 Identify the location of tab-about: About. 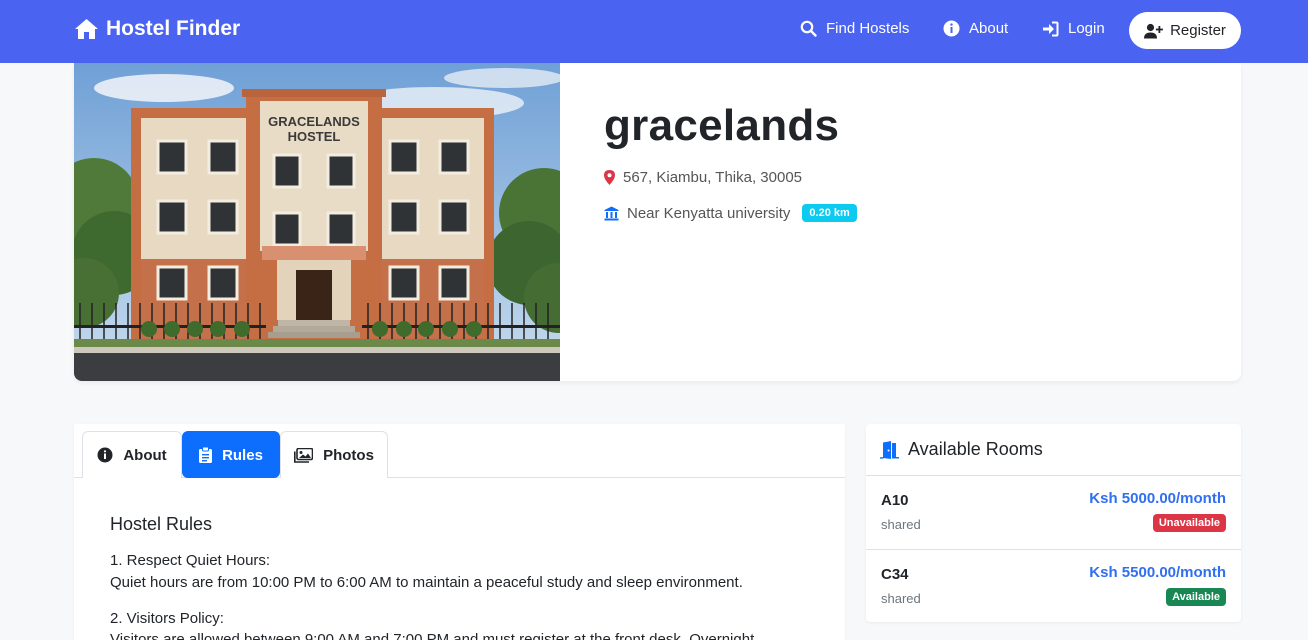
(132, 454).